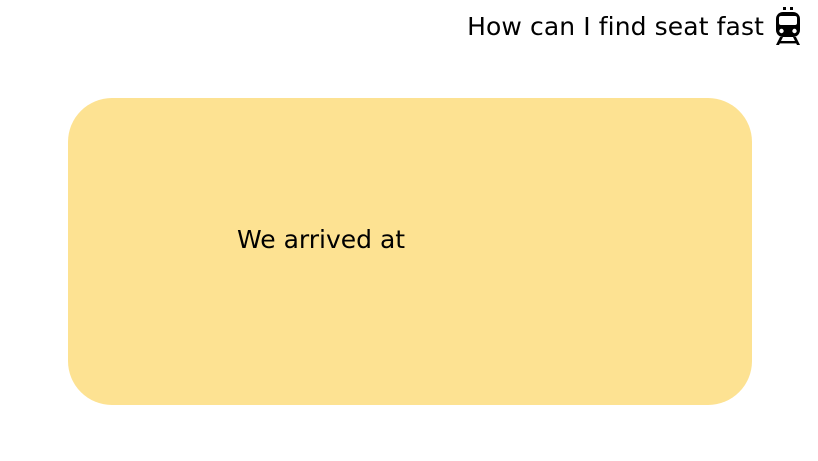 This screenshot has height=461, width=818. Describe the element at coordinates (615, 26) in the screenshot. I see `question-text: How can I find seat fast` at that location.